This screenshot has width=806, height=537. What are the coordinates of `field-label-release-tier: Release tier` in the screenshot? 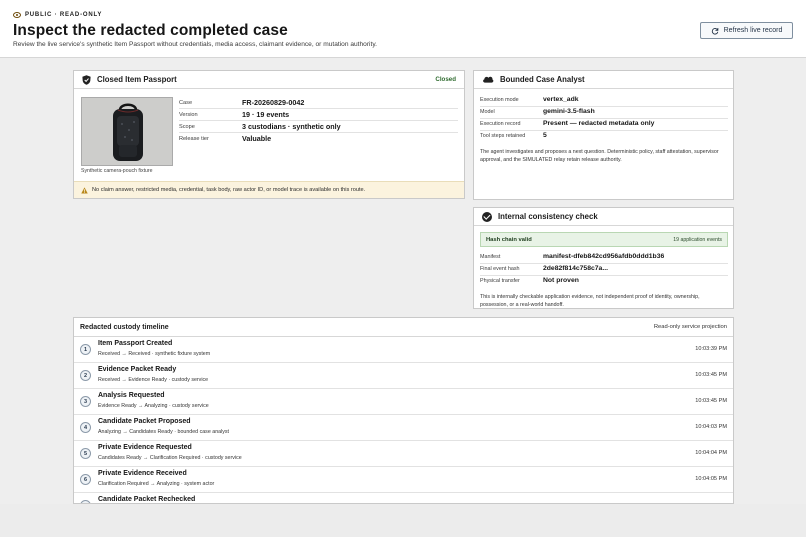 It's located at (194, 139).